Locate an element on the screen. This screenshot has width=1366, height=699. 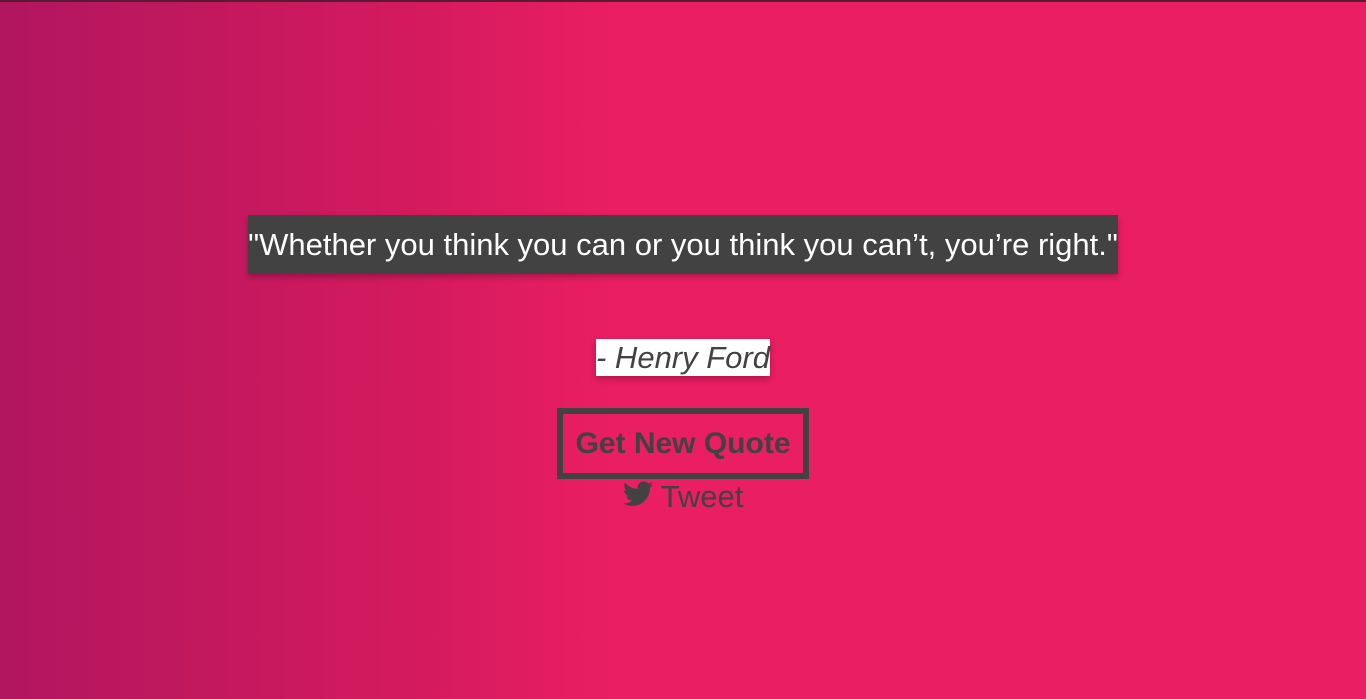
tweet-label: Tweet is located at coordinates (702, 496).